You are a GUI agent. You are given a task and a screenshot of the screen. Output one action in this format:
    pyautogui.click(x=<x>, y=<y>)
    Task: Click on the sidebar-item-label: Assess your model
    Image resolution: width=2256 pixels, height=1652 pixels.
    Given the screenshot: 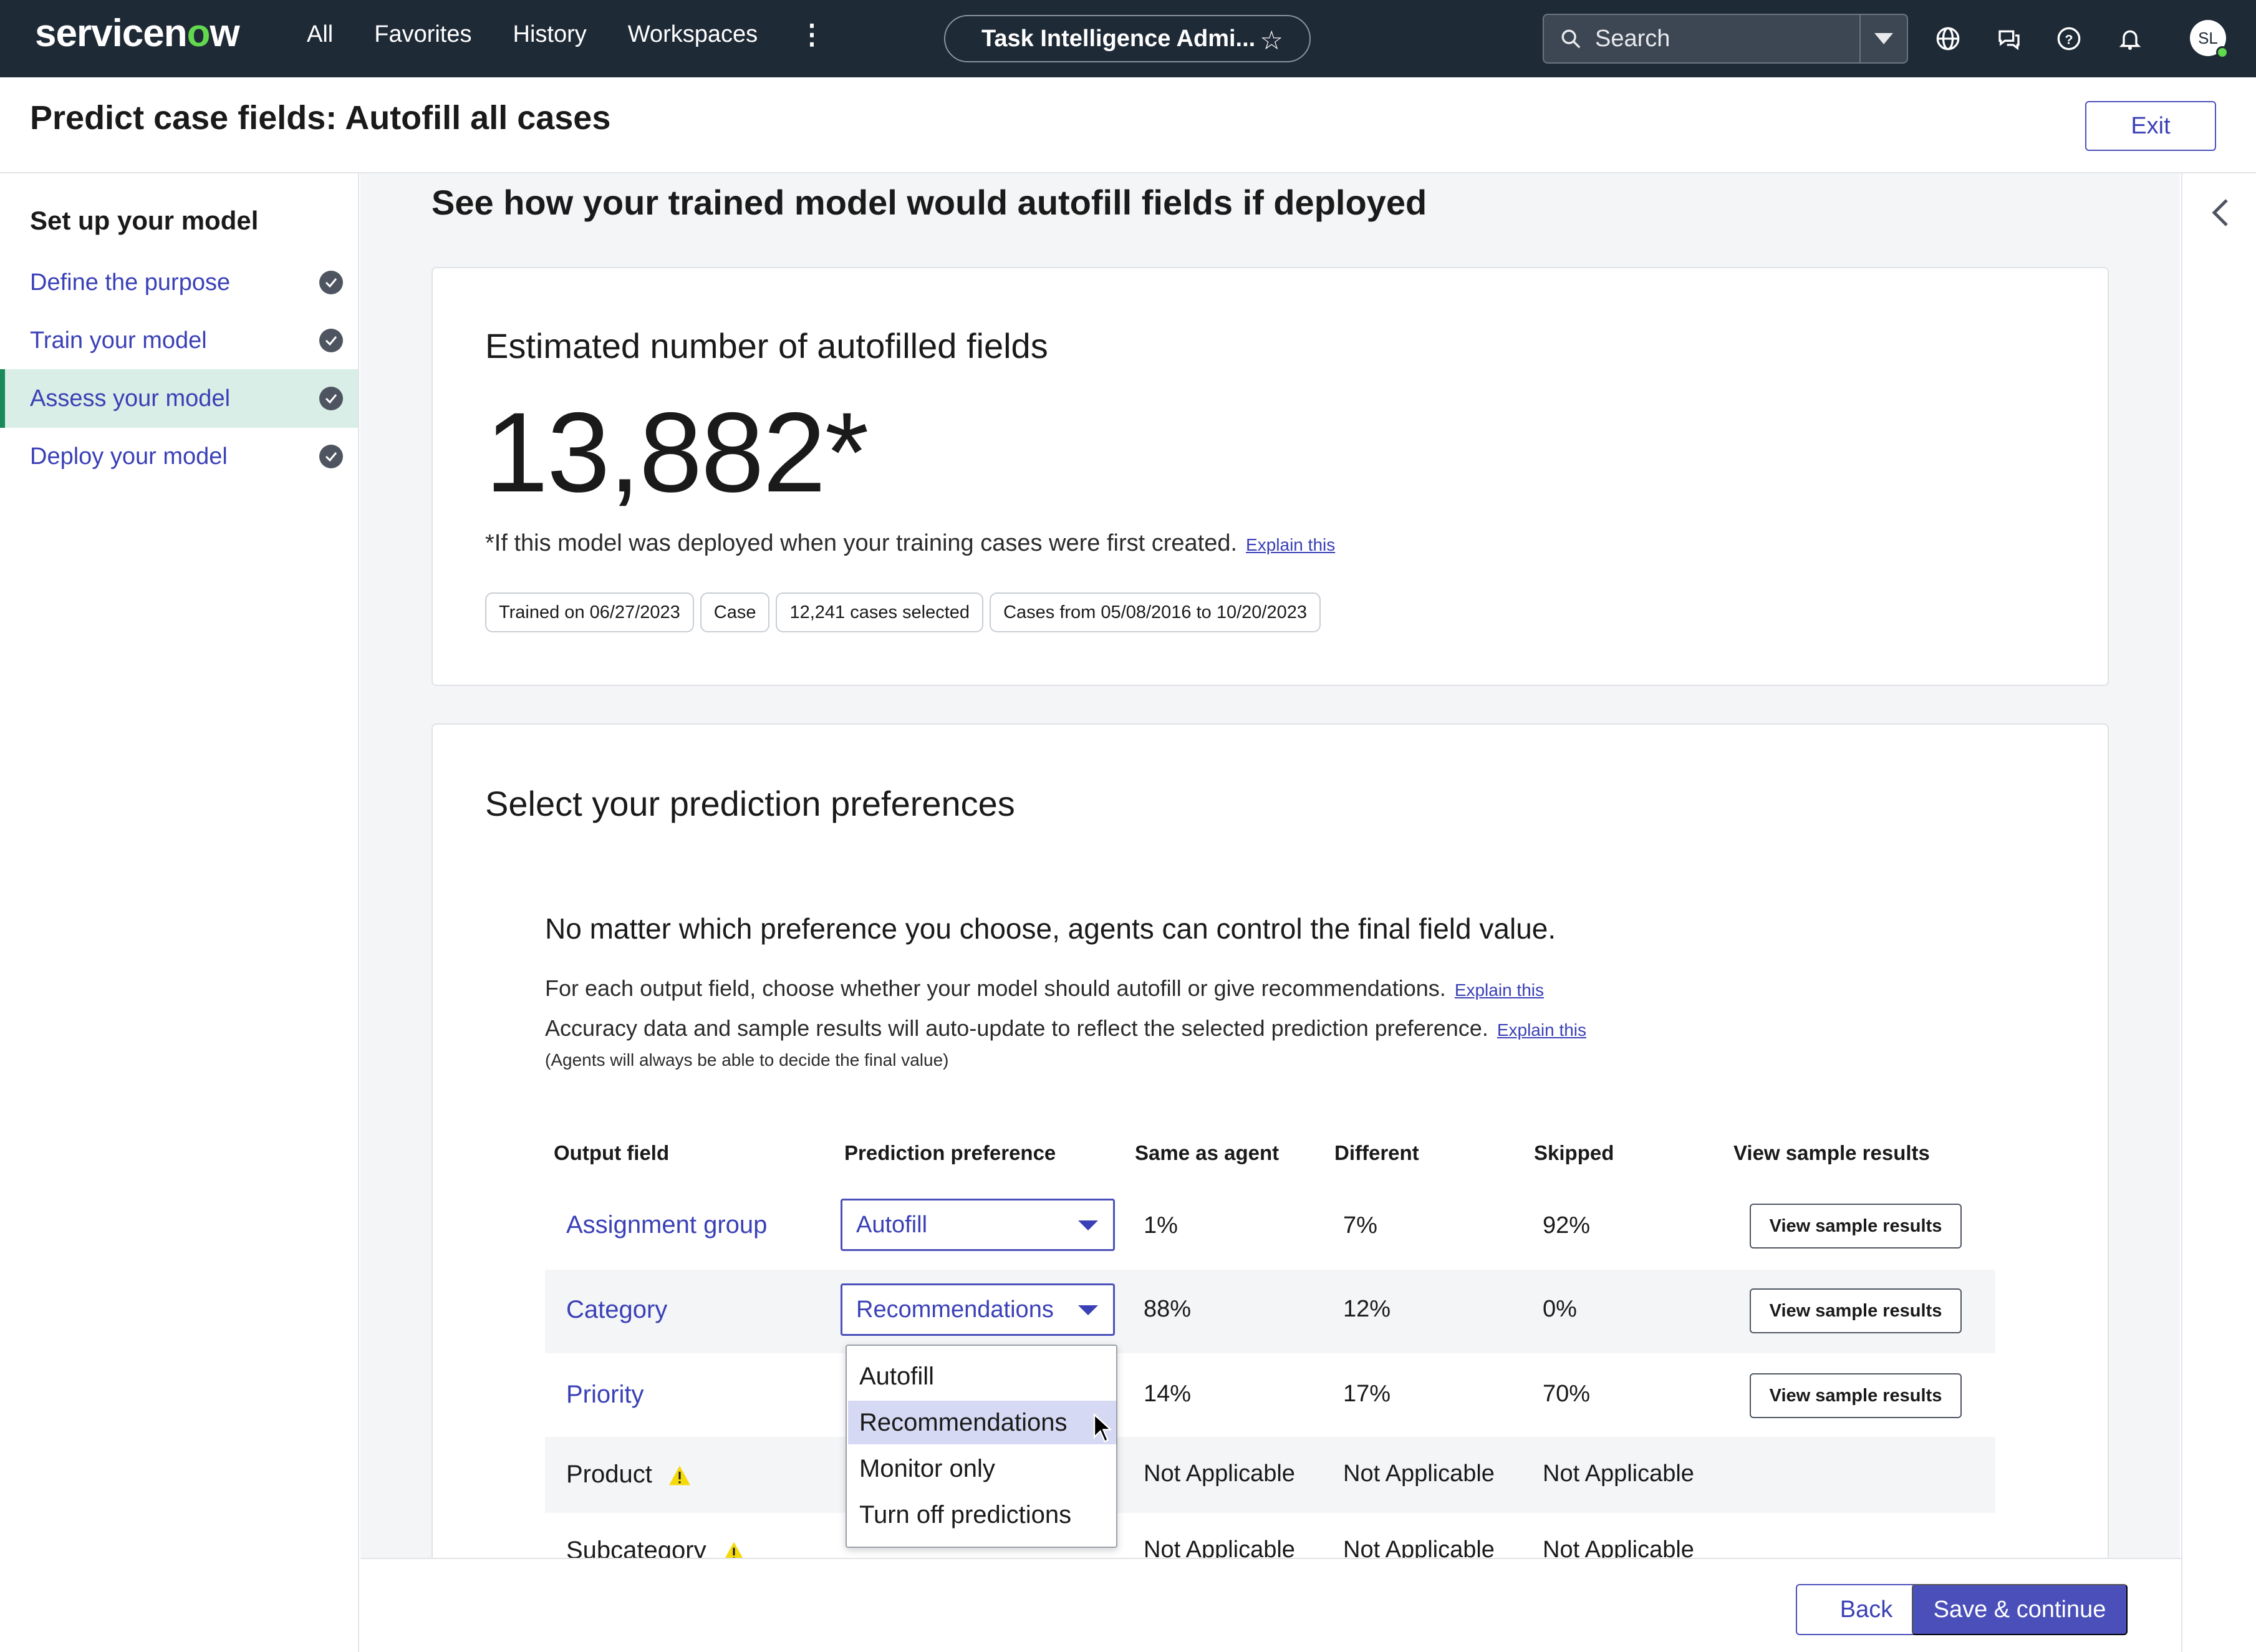 What is the action you would take?
    pyautogui.click(x=131, y=398)
    